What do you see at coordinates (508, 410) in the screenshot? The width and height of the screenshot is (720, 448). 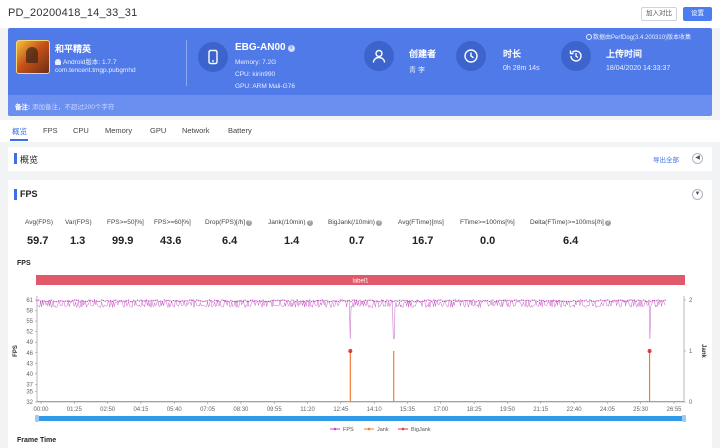 I see `x-tick-label: 19:50` at bounding box center [508, 410].